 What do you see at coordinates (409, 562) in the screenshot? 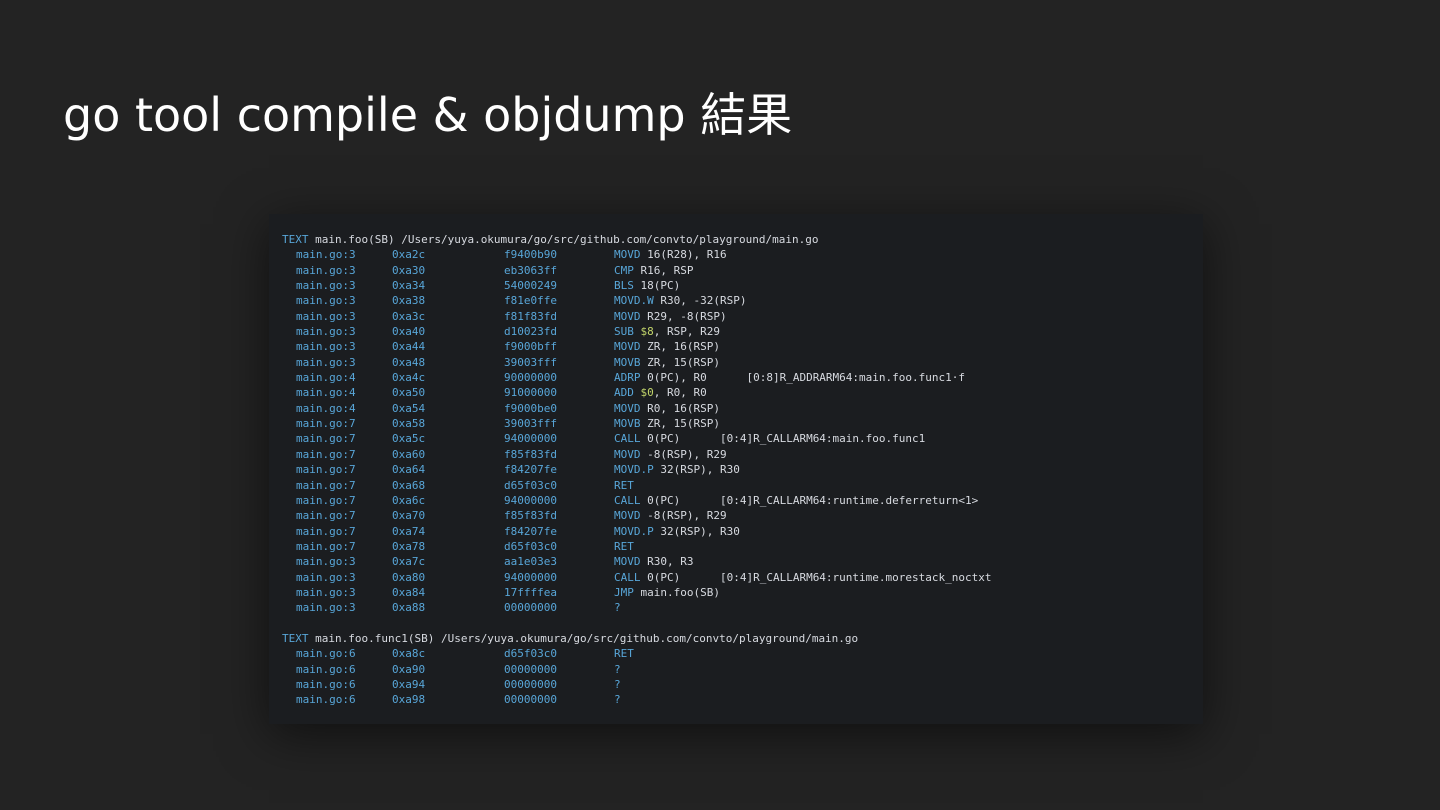
I see `address: 0xa7c` at bounding box center [409, 562].